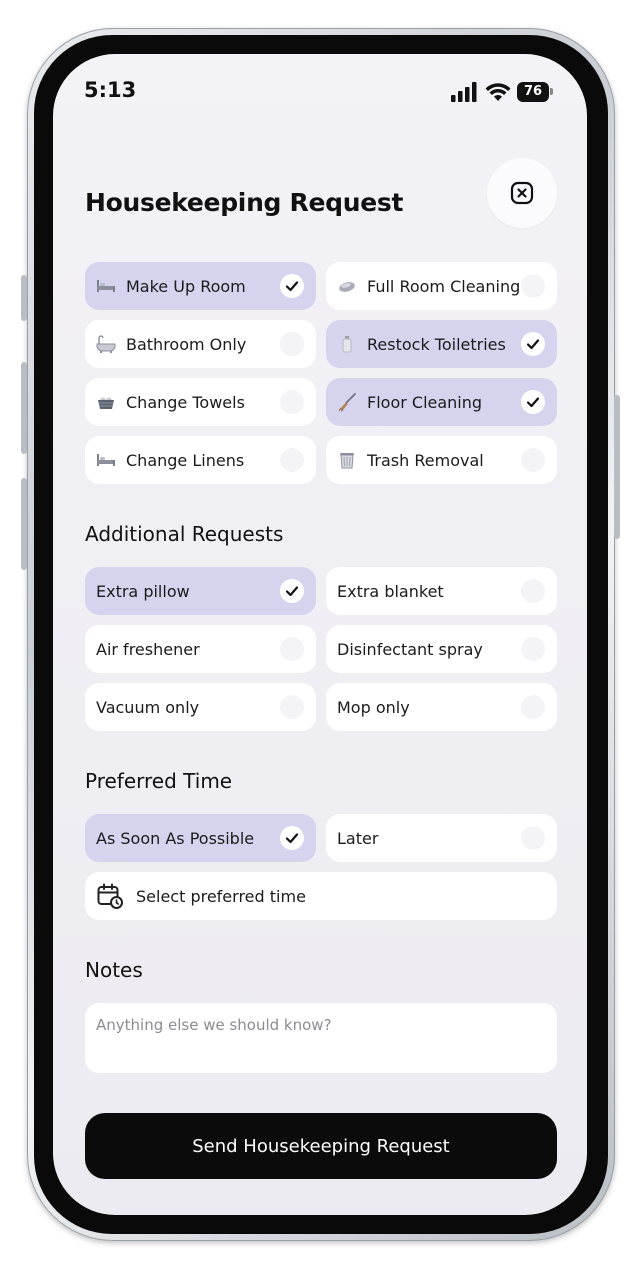 This screenshot has width=640, height=1270. What do you see at coordinates (24, 298) in the screenshot?
I see `action-button` at bounding box center [24, 298].